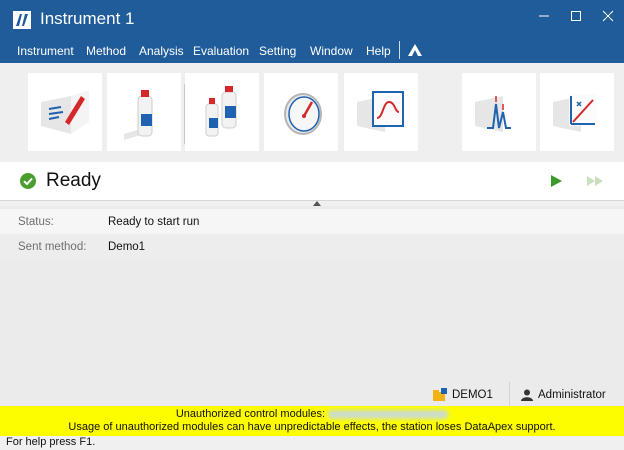 Image resolution: width=624 pixels, height=450 pixels. I want to click on info-value: Ready to start run, so click(154, 222).